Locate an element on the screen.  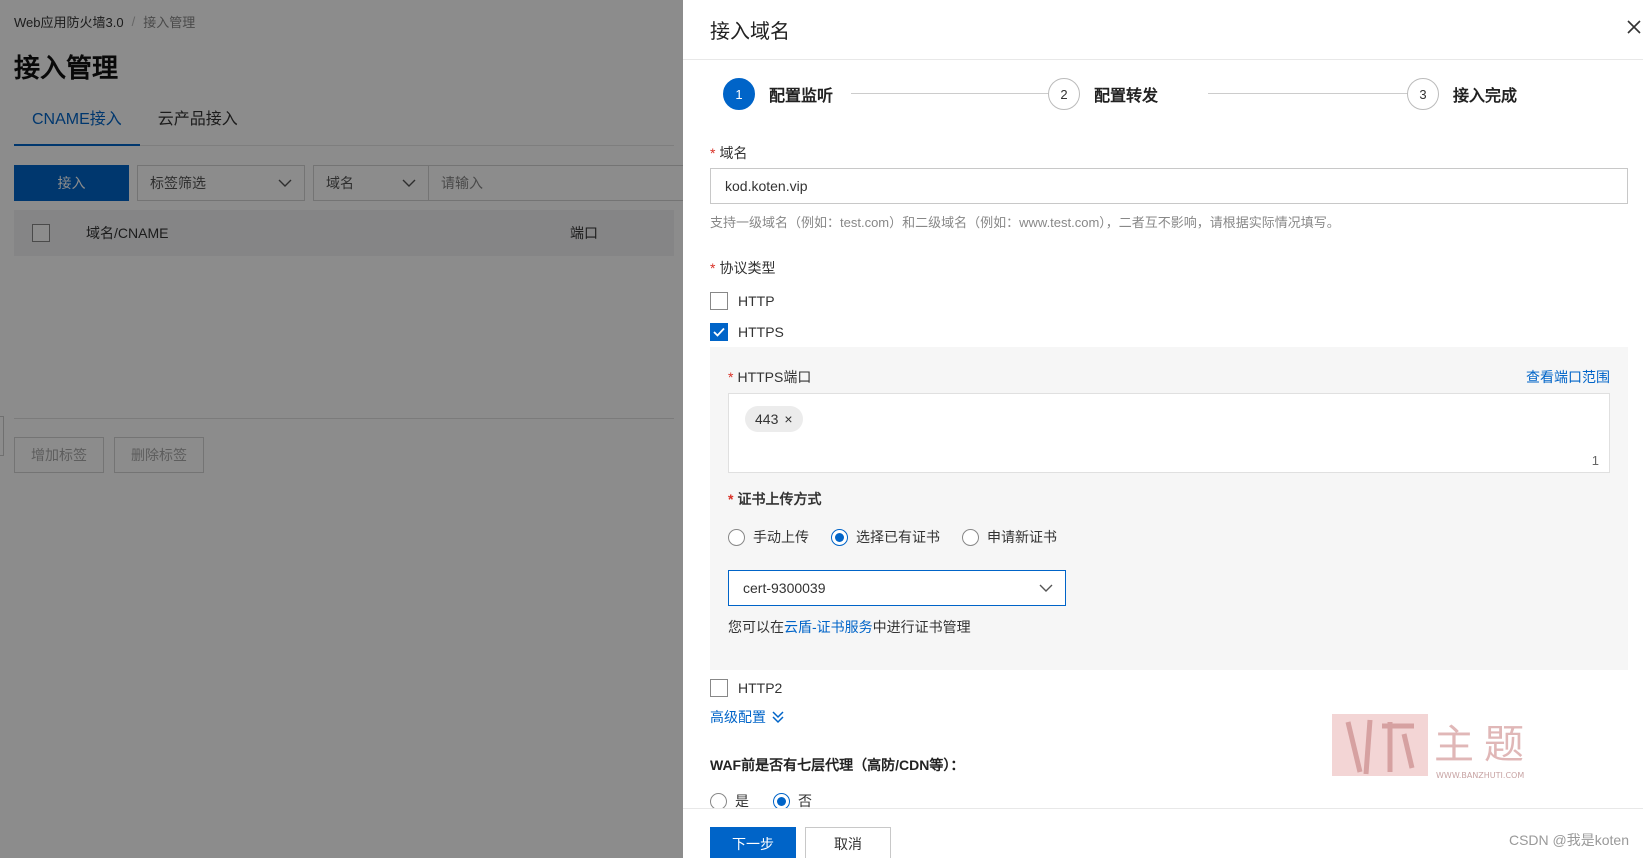
step-2-label: 配置转发 is located at coordinates (1126, 96).